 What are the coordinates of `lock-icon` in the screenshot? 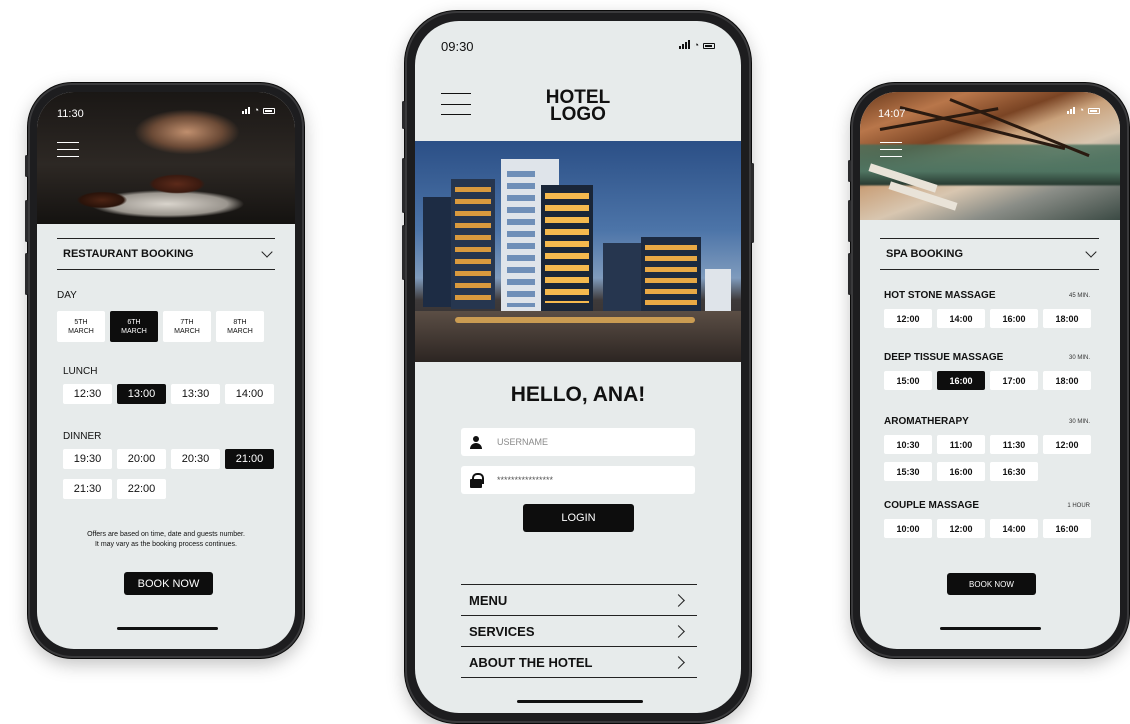 It's located at (476, 480).